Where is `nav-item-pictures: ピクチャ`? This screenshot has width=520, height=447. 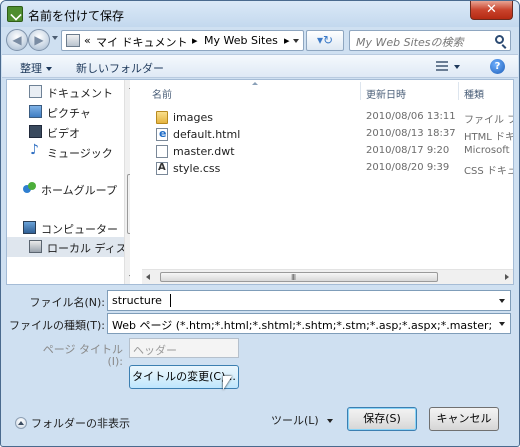
nav-item-pictures: ピクチャ is located at coordinates (68, 112).